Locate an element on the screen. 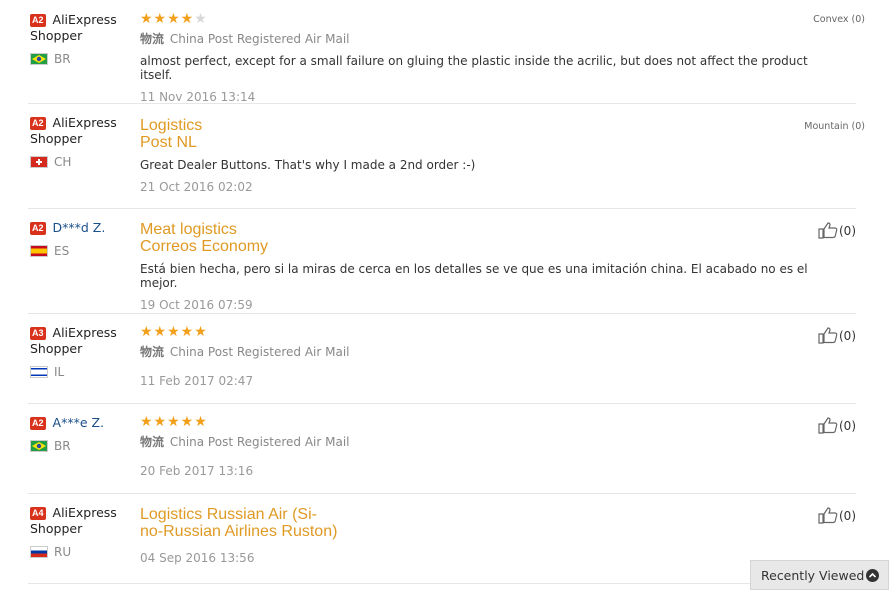 The width and height of the screenshot is (892, 591). buyer-name: A3 AliExpress Shopper is located at coordinates (73, 340).